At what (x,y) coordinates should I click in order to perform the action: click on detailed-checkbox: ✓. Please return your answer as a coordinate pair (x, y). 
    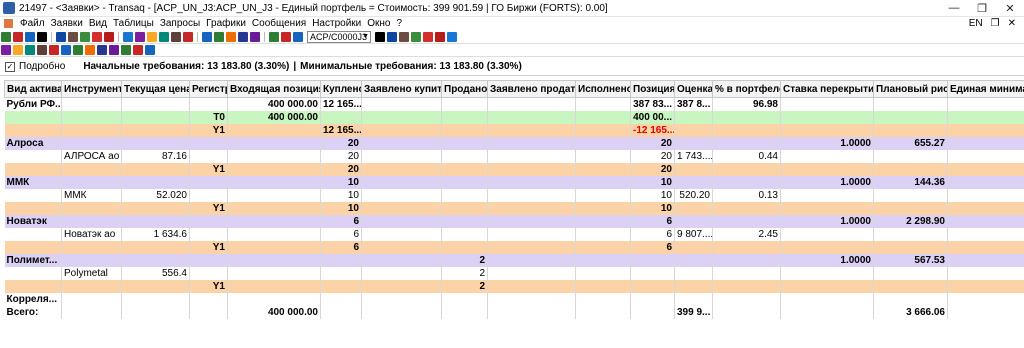
    Looking at the image, I should click on (10, 66).